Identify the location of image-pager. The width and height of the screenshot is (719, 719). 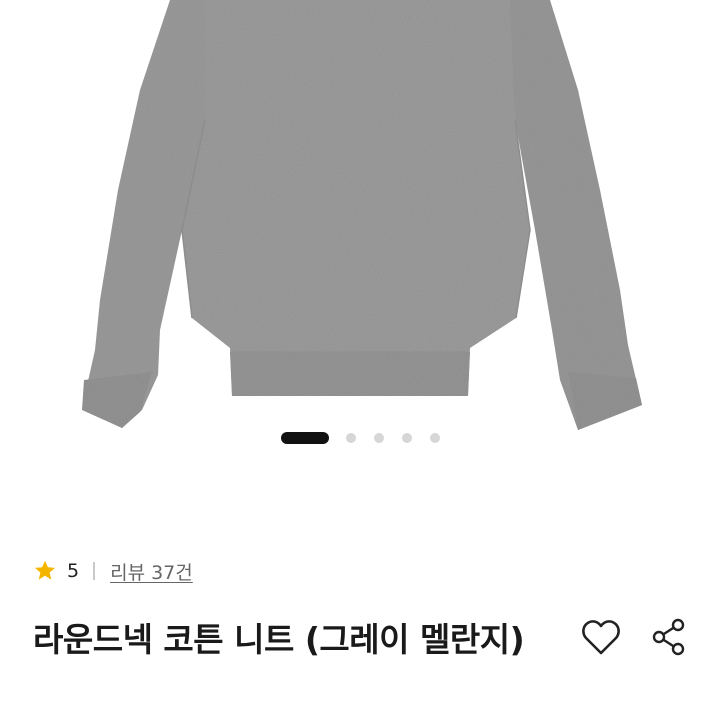
(359, 438).